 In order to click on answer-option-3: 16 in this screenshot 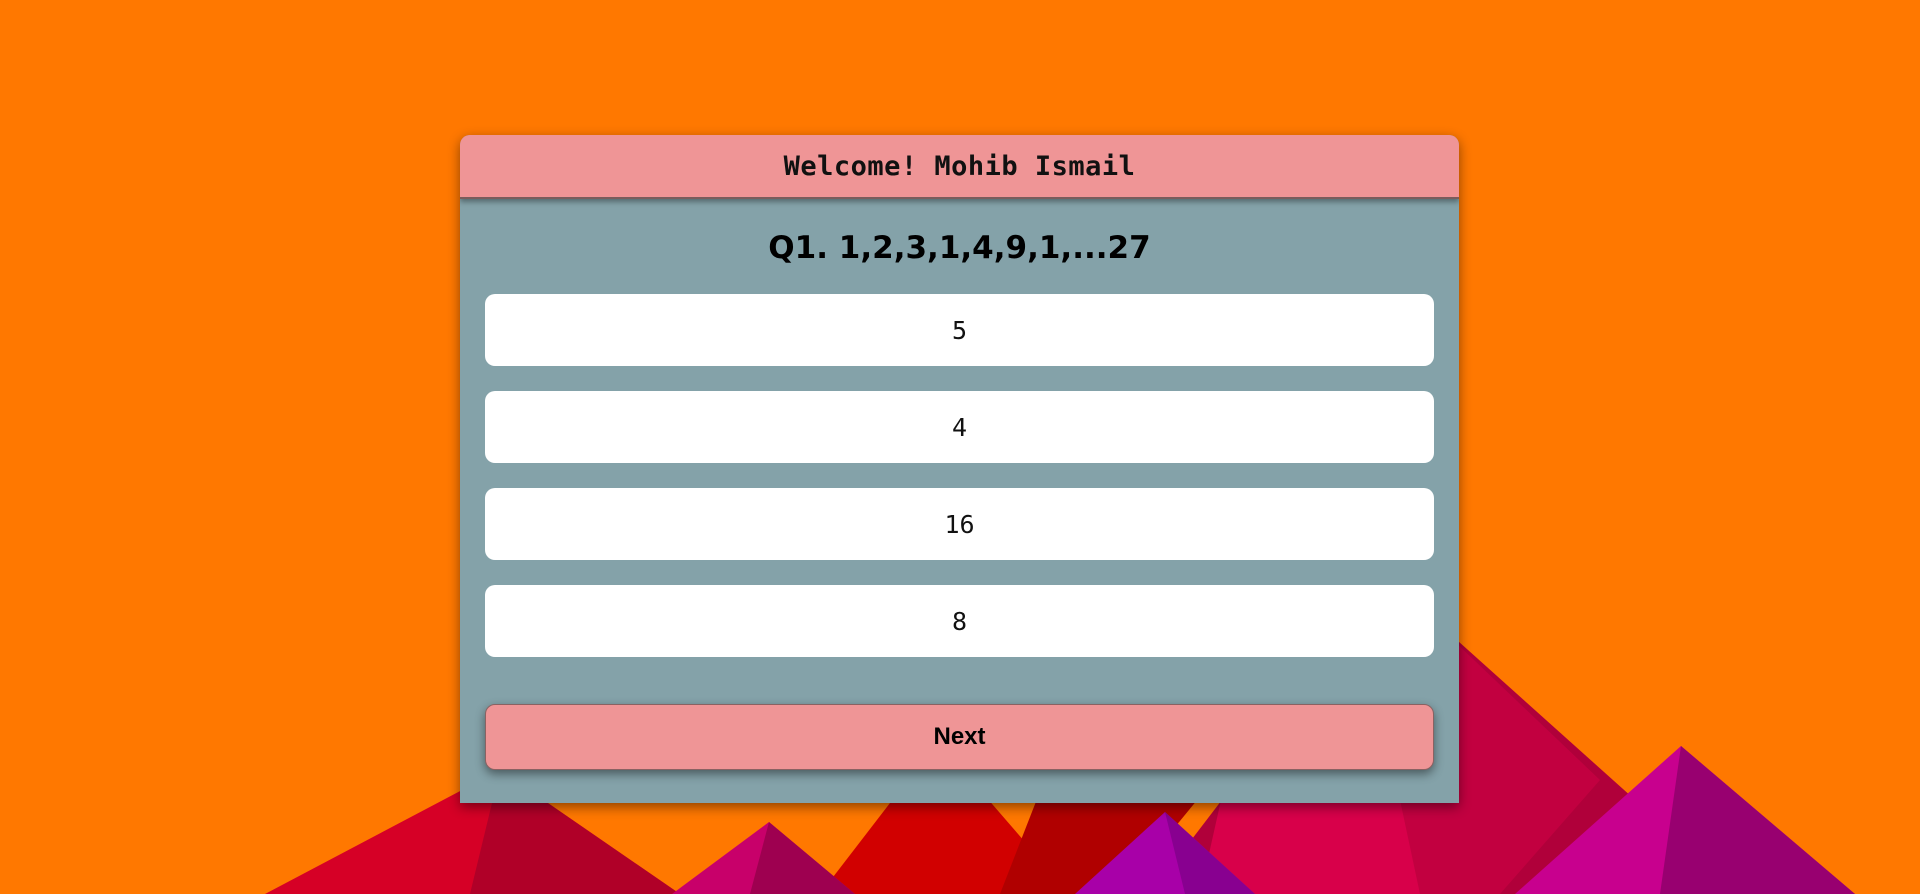, I will do `click(959, 524)`.